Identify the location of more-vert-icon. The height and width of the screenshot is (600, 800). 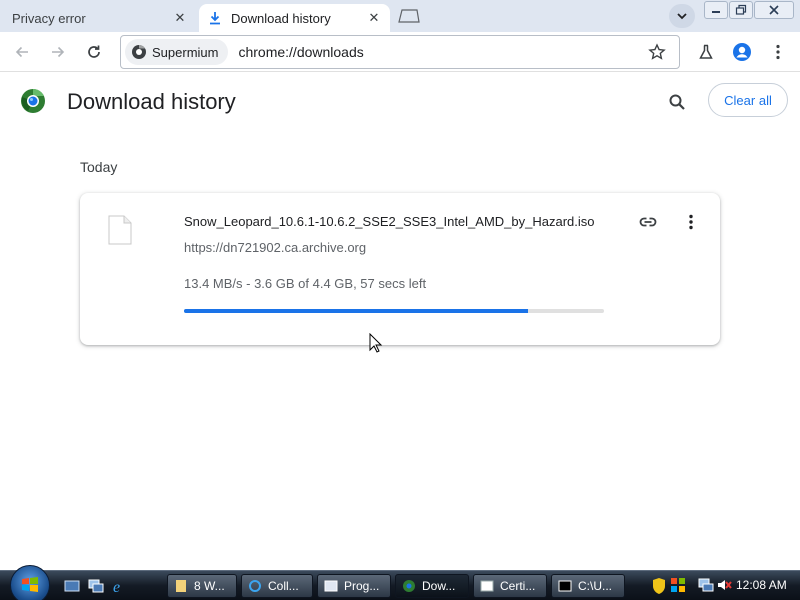
(778, 52).